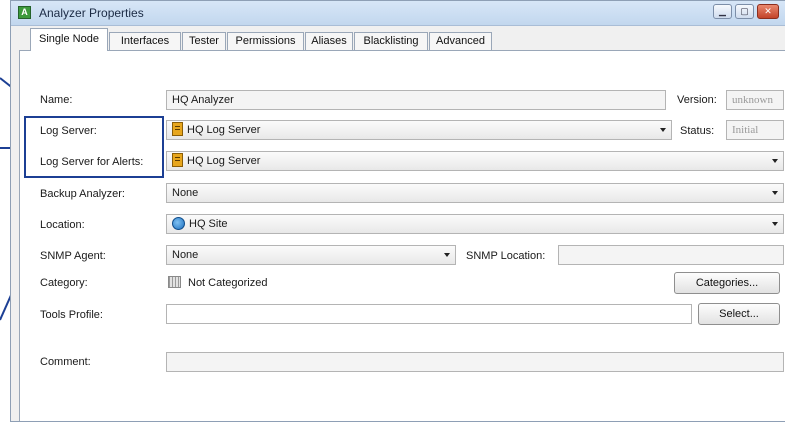 The width and height of the screenshot is (785, 422). I want to click on title-bar: A Analyzer Properties ▁ ▢ ✕, so click(398, 13).